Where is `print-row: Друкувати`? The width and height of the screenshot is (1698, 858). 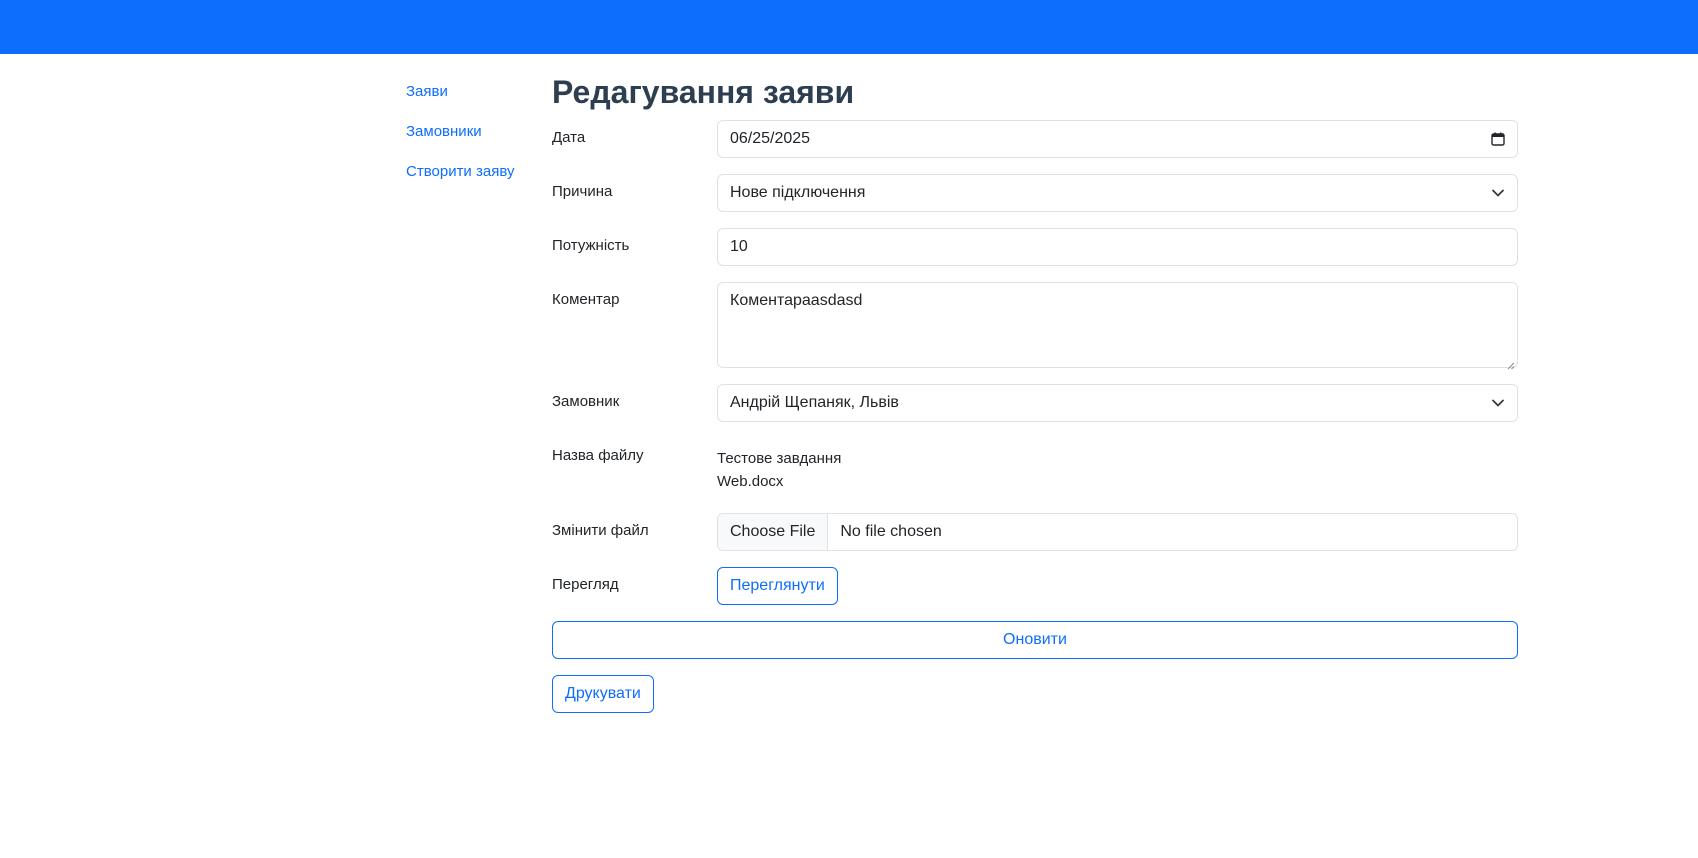 print-row: Друкувати is located at coordinates (1035, 694).